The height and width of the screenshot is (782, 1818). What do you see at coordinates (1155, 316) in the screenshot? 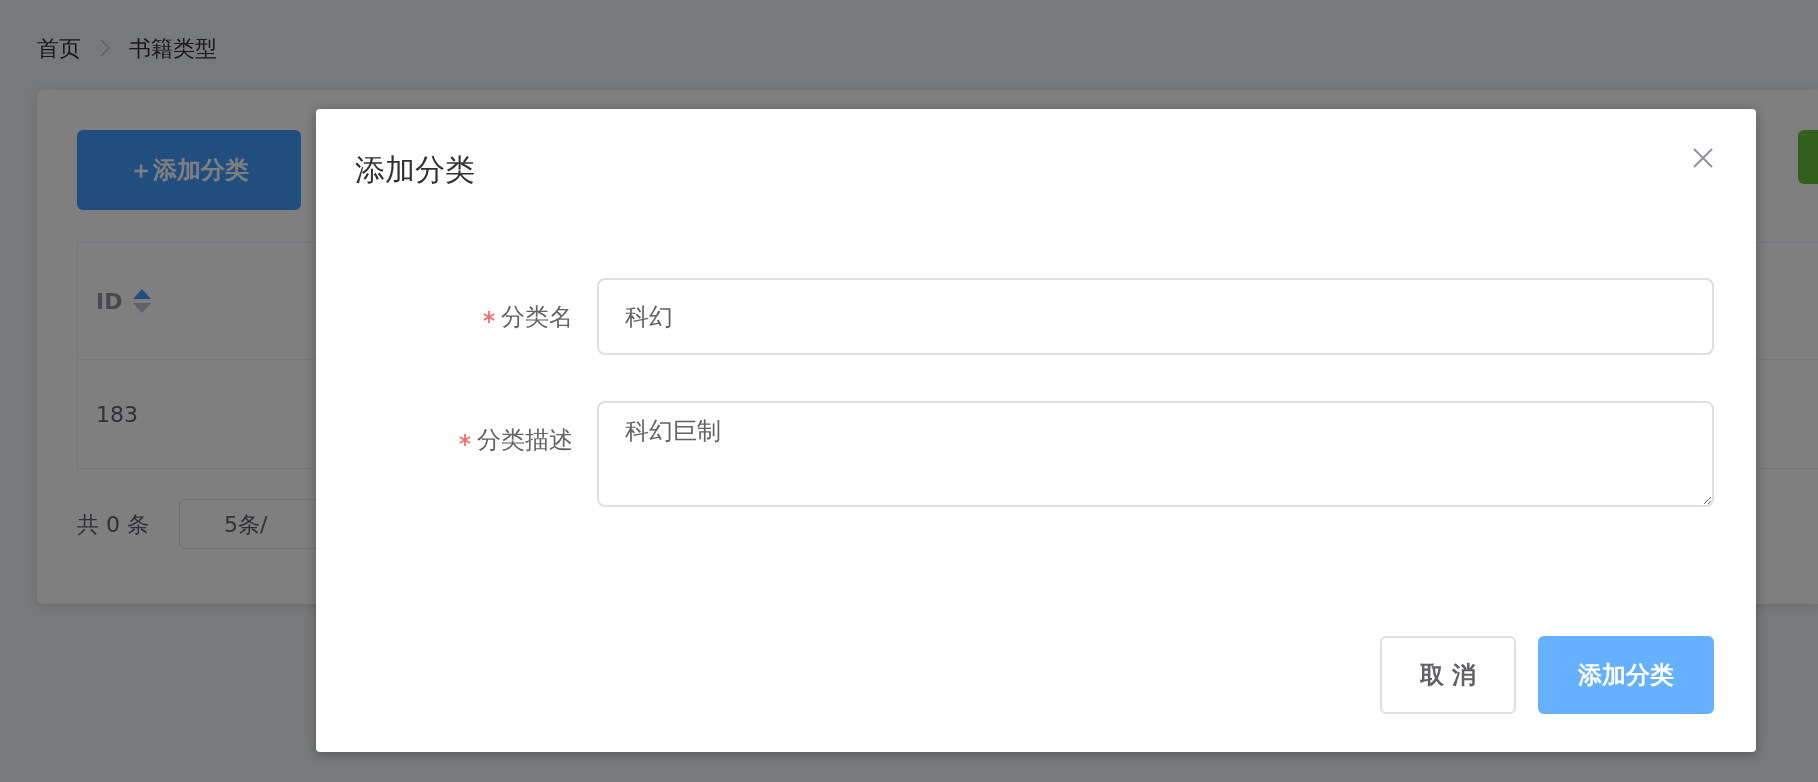
I see `name-field: 科幻` at bounding box center [1155, 316].